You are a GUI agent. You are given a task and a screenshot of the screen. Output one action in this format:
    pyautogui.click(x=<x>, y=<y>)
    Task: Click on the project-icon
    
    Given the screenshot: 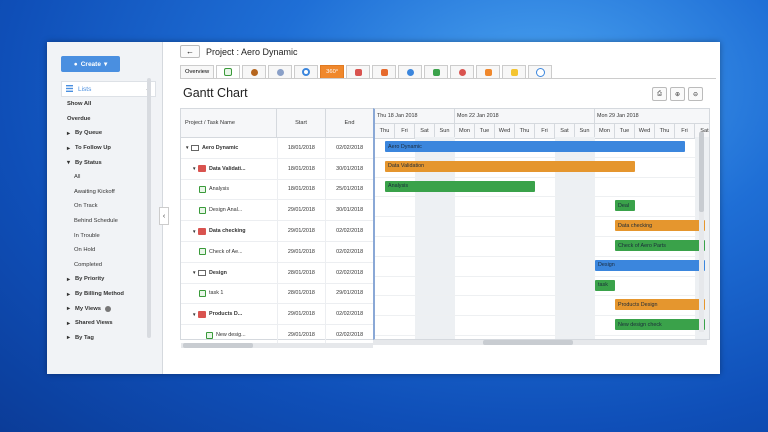 What is the action you would take?
    pyautogui.click(x=195, y=147)
    